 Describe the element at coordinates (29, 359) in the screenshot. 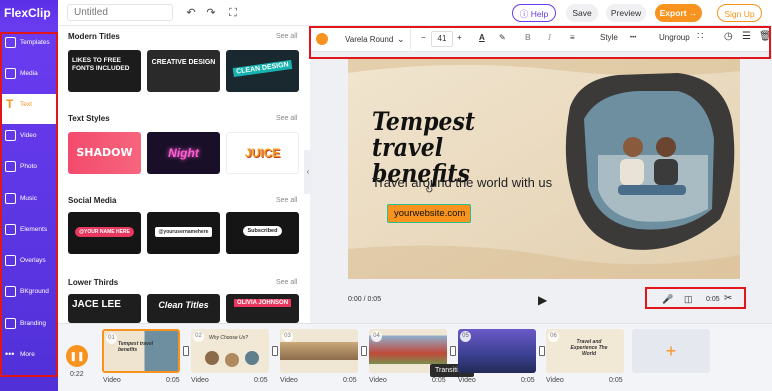

I see `sidebar-item-more: ••• More` at that location.